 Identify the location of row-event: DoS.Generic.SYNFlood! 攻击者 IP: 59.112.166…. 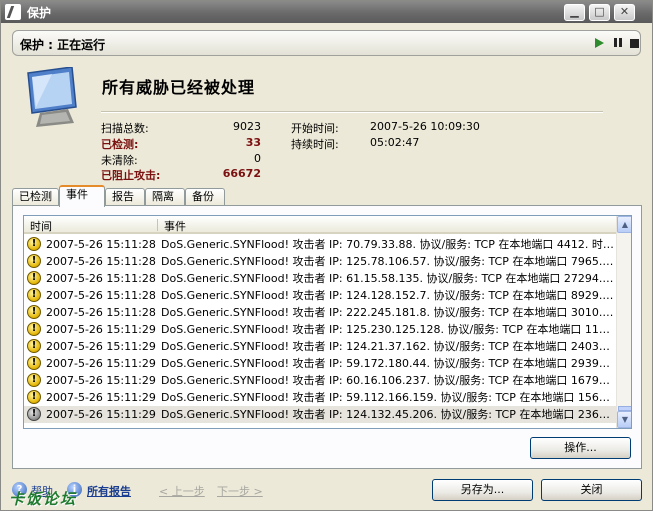
(387, 397).